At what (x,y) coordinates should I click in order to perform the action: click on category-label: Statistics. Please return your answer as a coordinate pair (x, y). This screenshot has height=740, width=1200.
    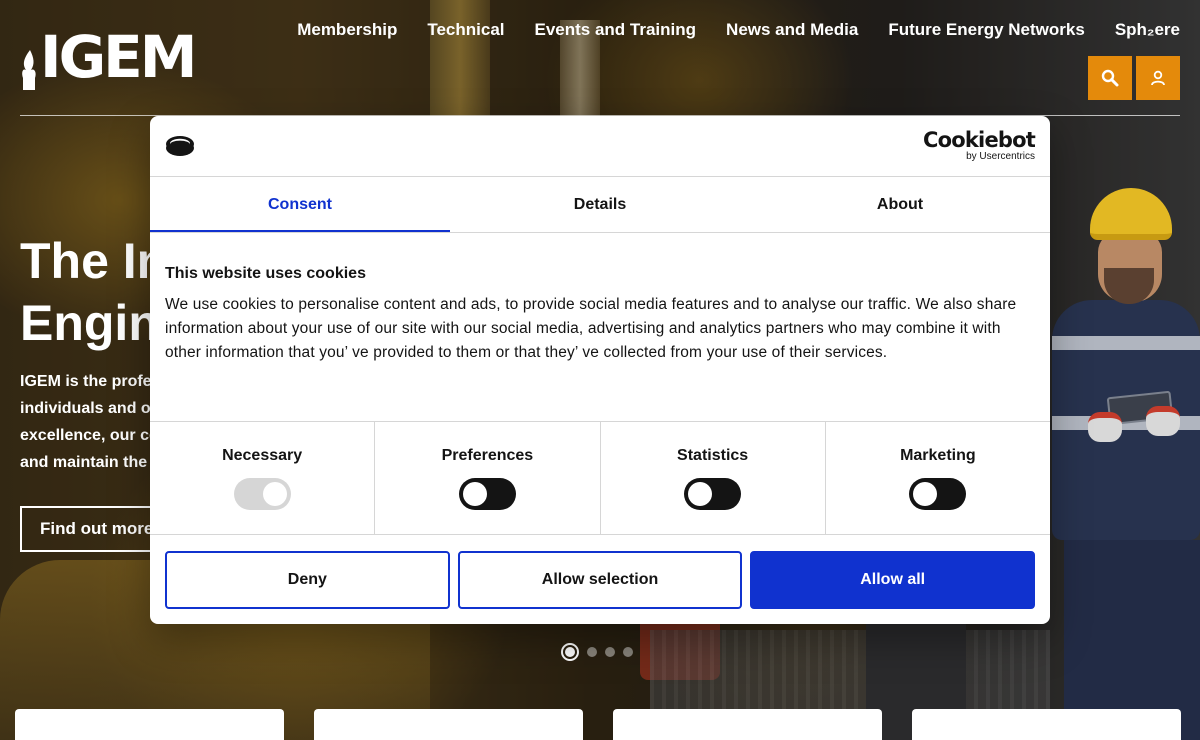
    Looking at the image, I should click on (713, 455).